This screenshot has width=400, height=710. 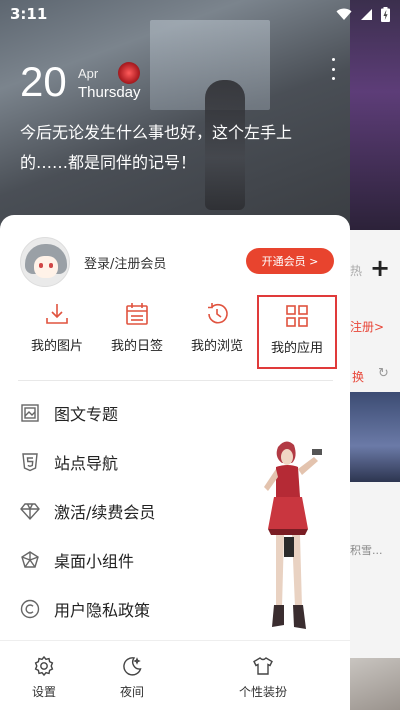 I want to click on personalize-button: 个性装扮, so click(x=263, y=675).